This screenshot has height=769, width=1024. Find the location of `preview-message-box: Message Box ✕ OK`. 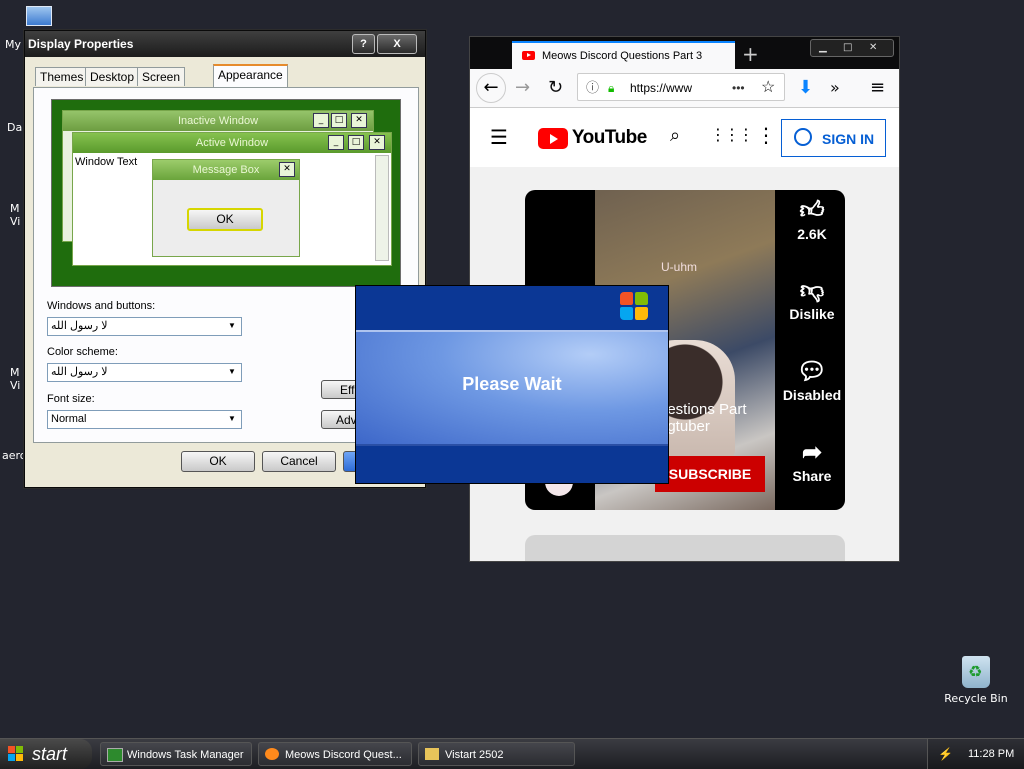

preview-message-box: Message Box ✕ OK is located at coordinates (226, 208).